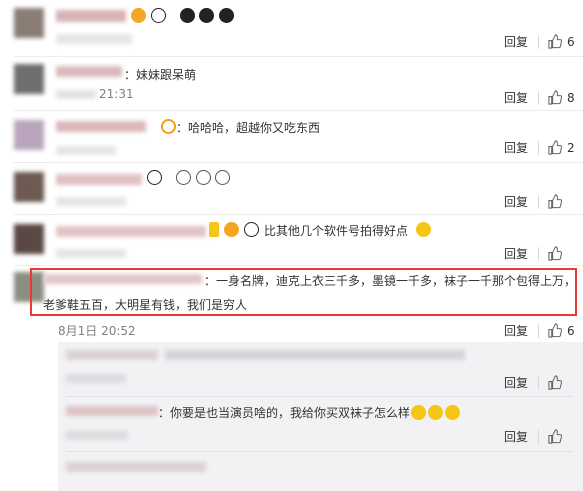  Describe the element at coordinates (390, 281) in the screenshot. I see `comment-text: ：一身名牌，迪克上衣三千多，墨镜一千多，袜子一千那个包得上万，` at that location.